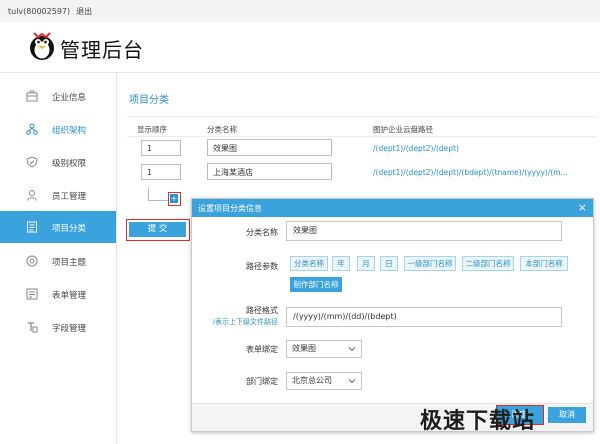 Image resolution: width=600 pixels, height=444 pixels. What do you see at coordinates (341, 263) in the screenshot?
I see `param-chip: 年` at bounding box center [341, 263].